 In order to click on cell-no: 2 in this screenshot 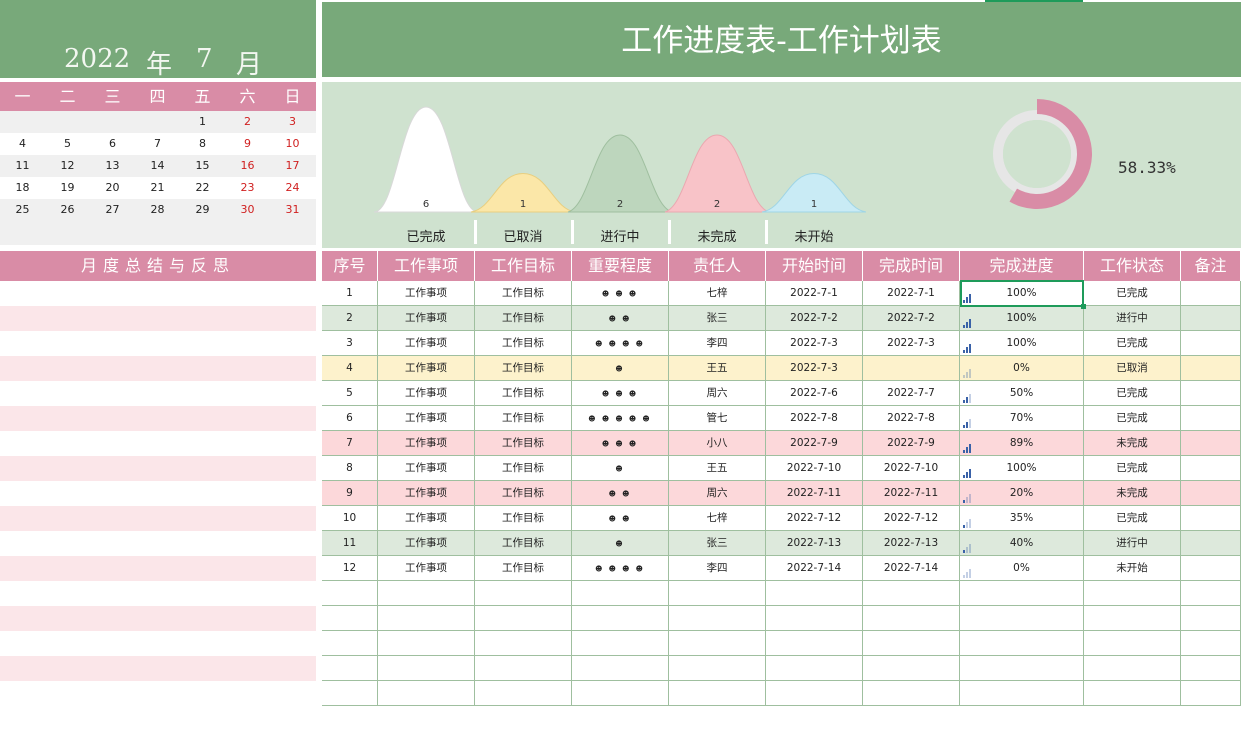, I will do `click(350, 318)`.